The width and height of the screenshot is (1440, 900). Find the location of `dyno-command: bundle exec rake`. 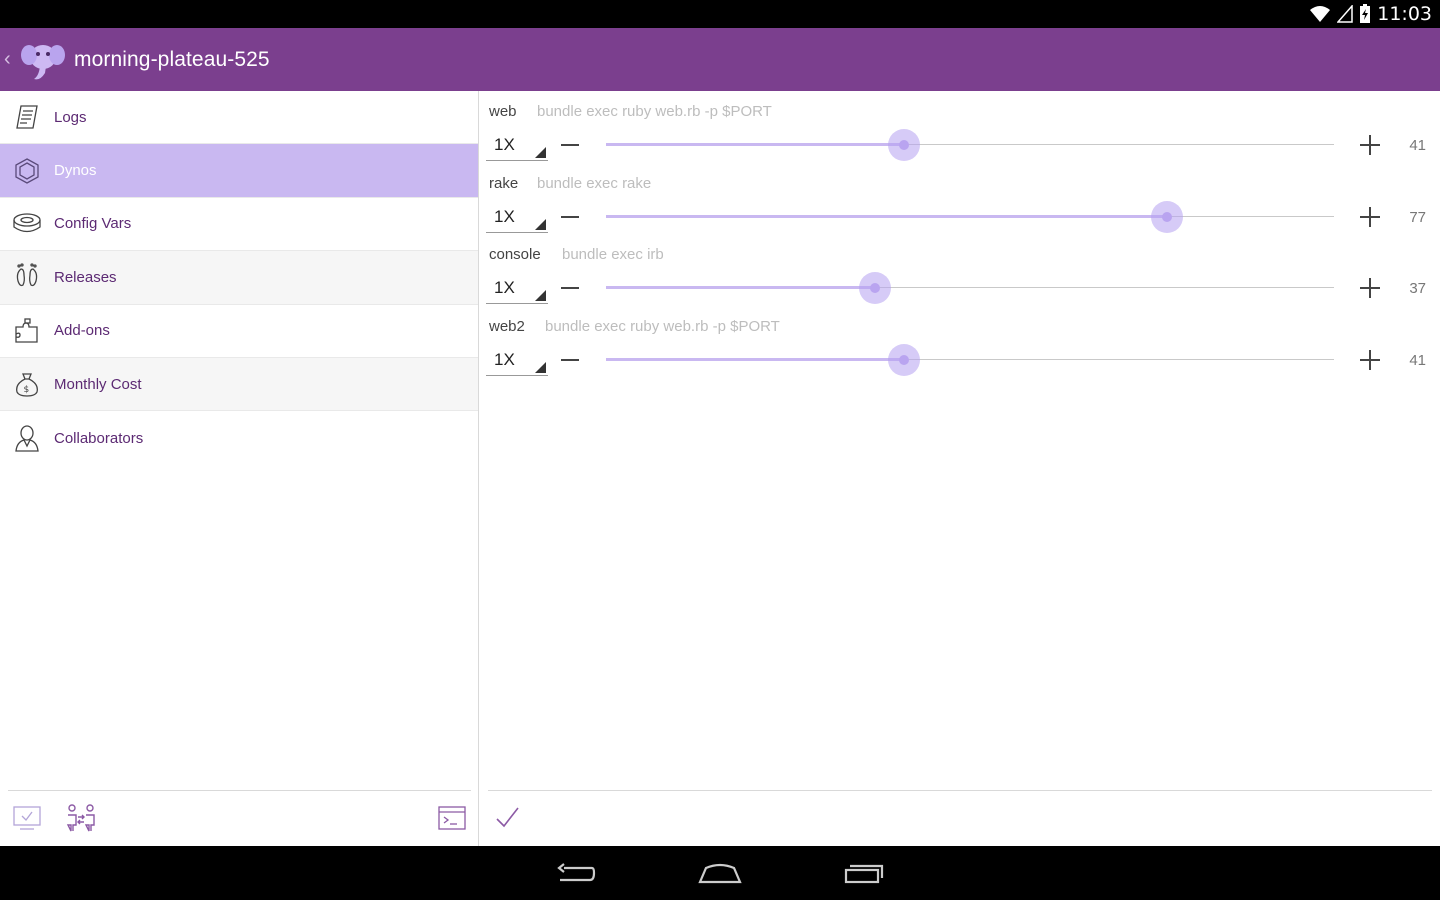

dyno-command: bundle exec rake is located at coordinates (594, 183).